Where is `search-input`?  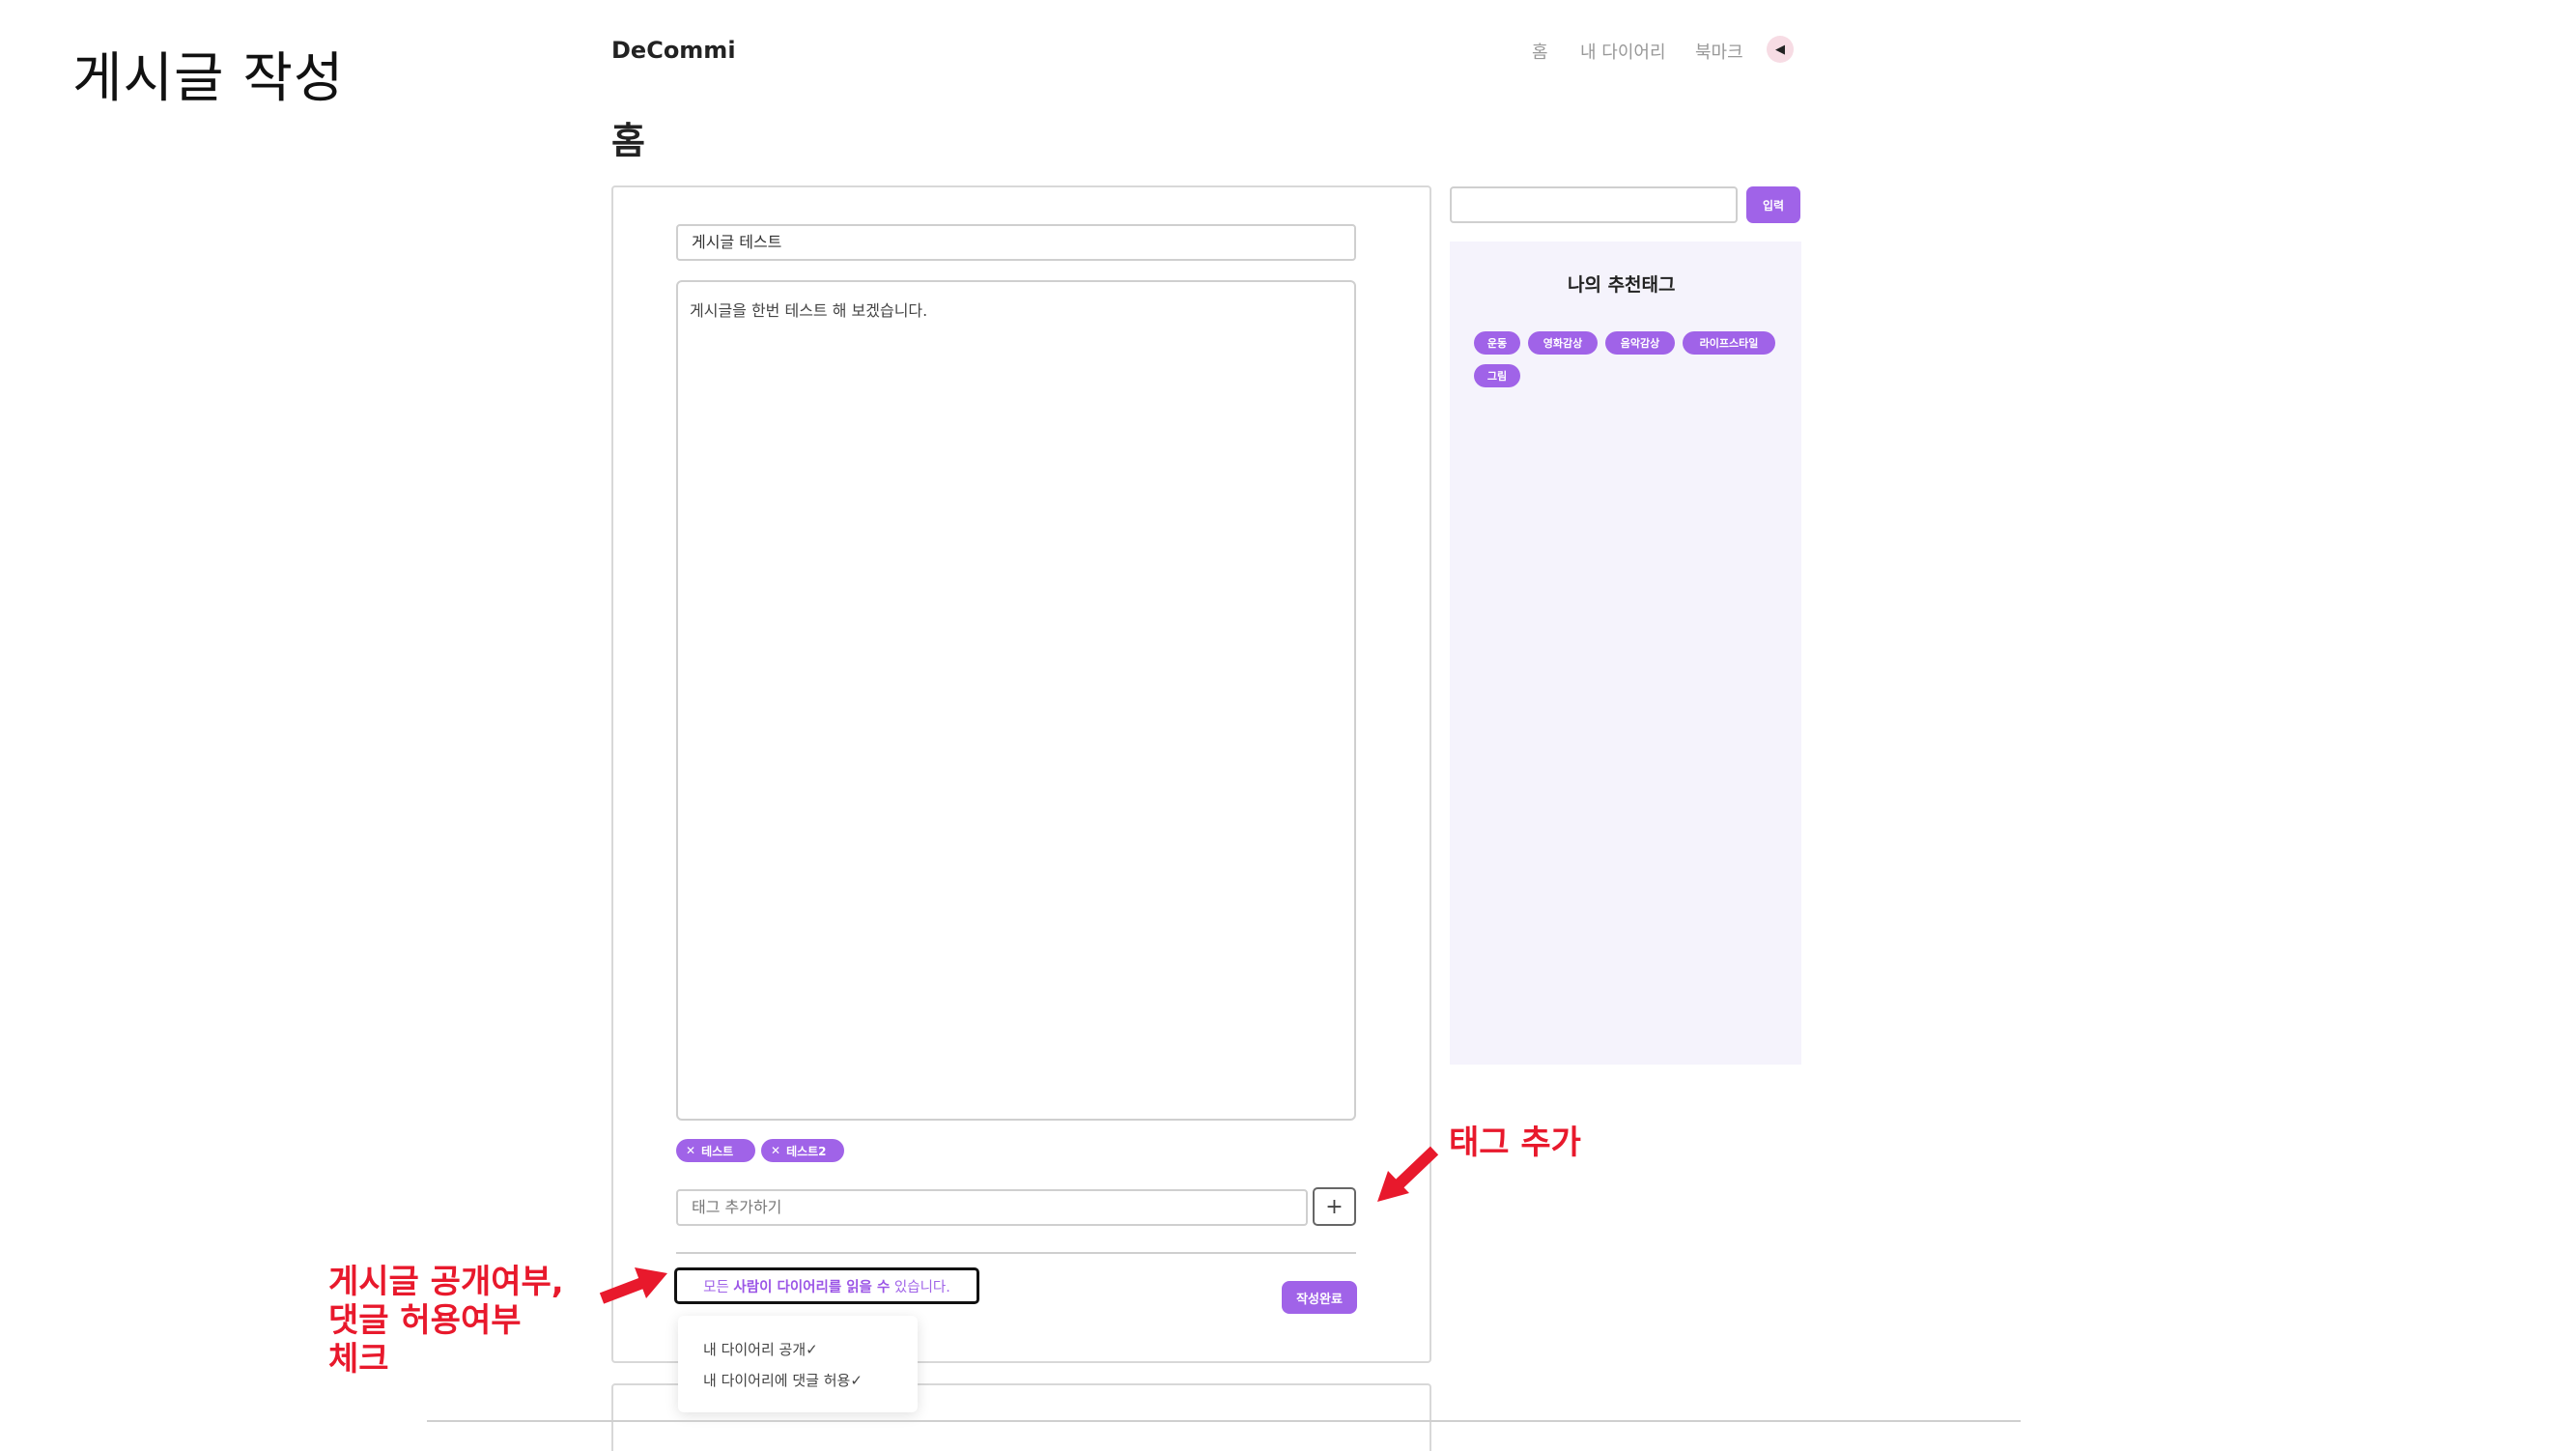 search-input is located at coordinates (1594, 205).